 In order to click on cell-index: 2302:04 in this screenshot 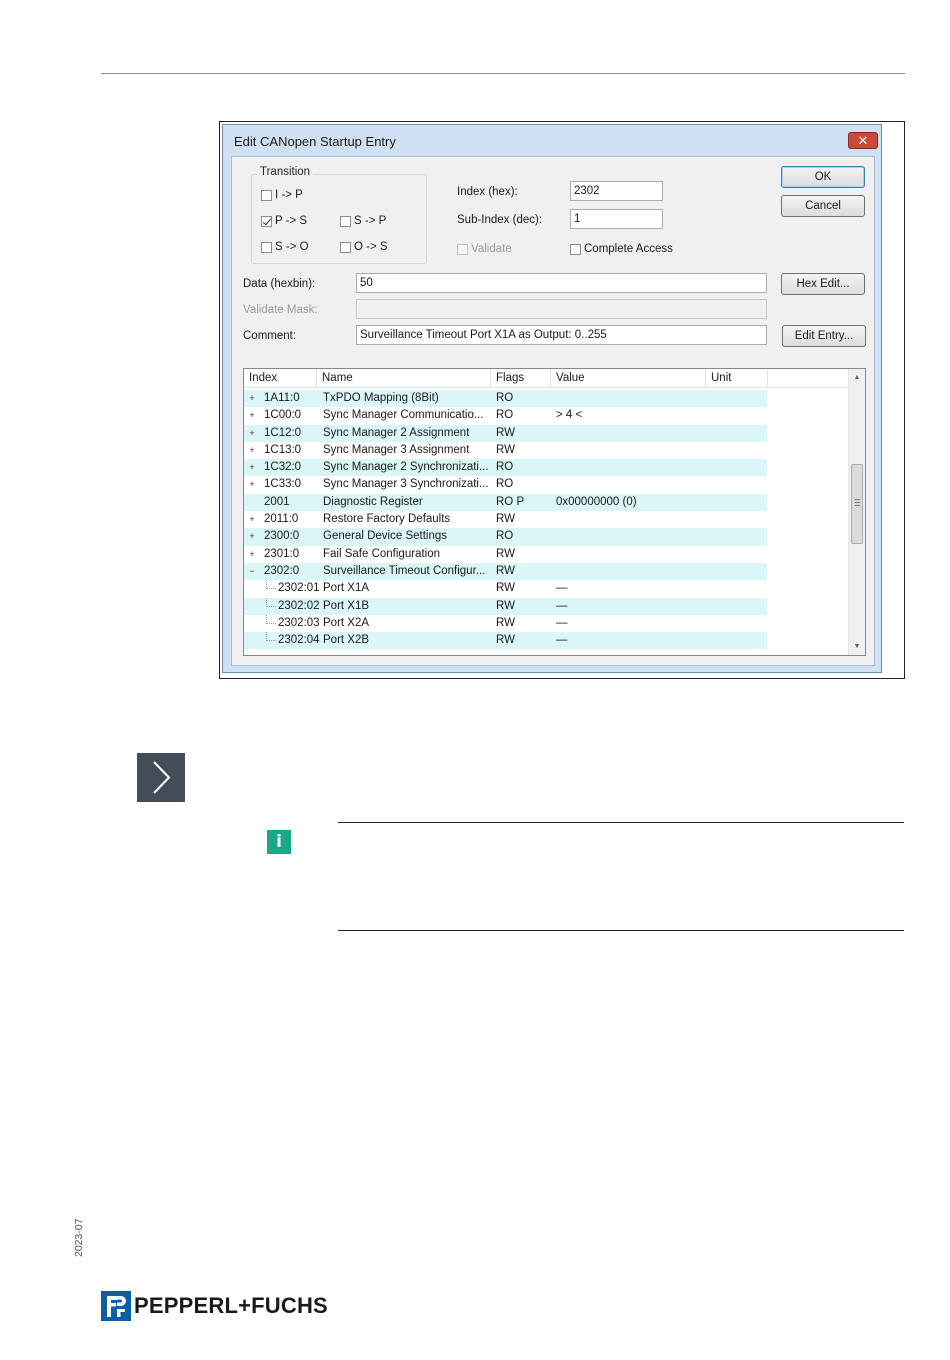, I will do `click(299, 640)`.